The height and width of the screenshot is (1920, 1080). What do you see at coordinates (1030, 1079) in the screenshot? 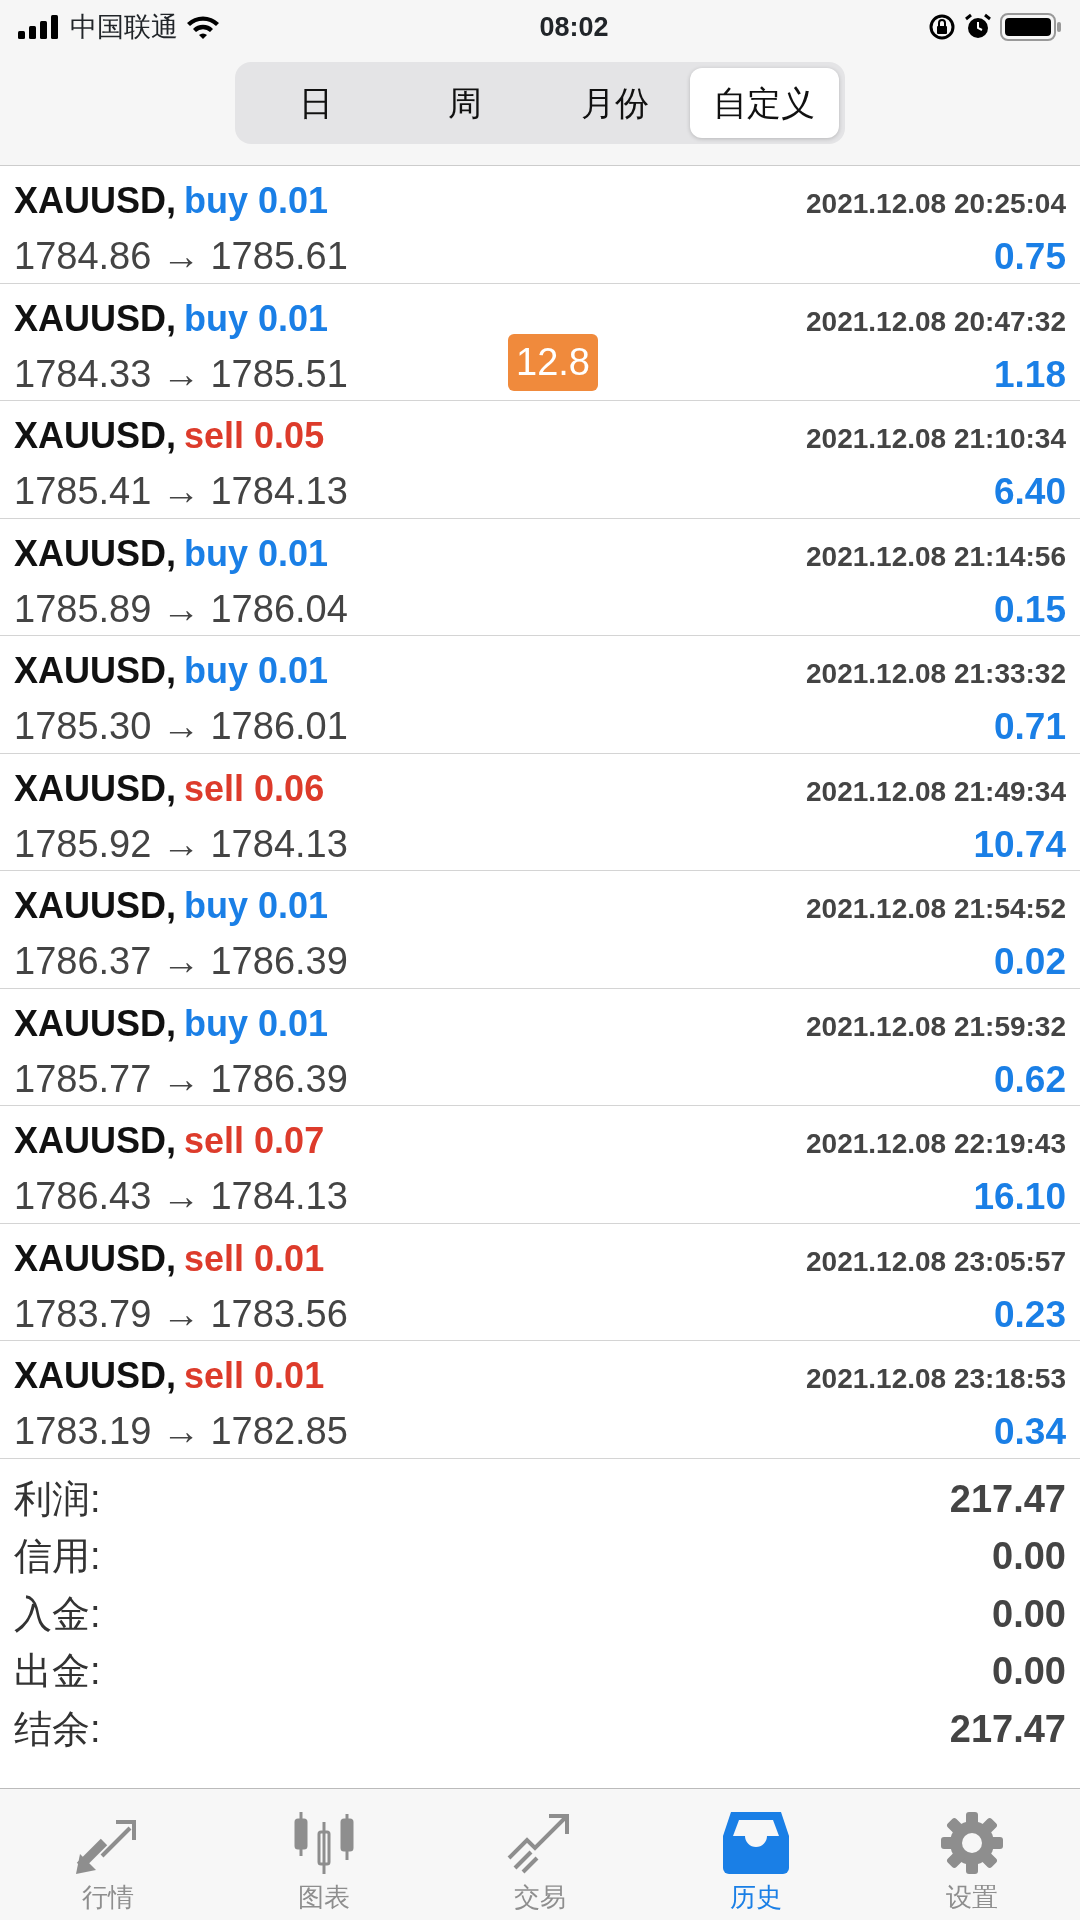
I see `profit-value: 0.62` at bounding box center [1030, 1079].